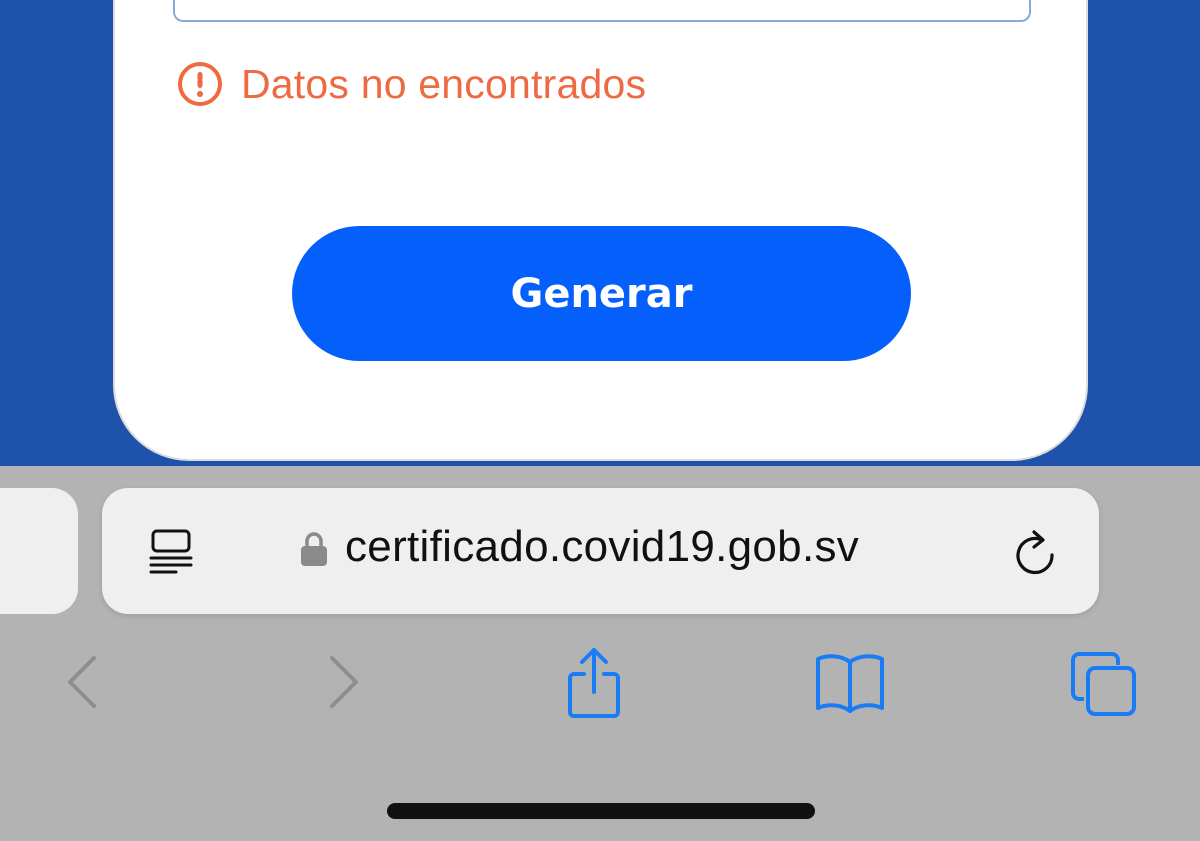 The width and height of the screenshot is (1200, 841). I want to click on reader-mode-icon, so click(171, 552).